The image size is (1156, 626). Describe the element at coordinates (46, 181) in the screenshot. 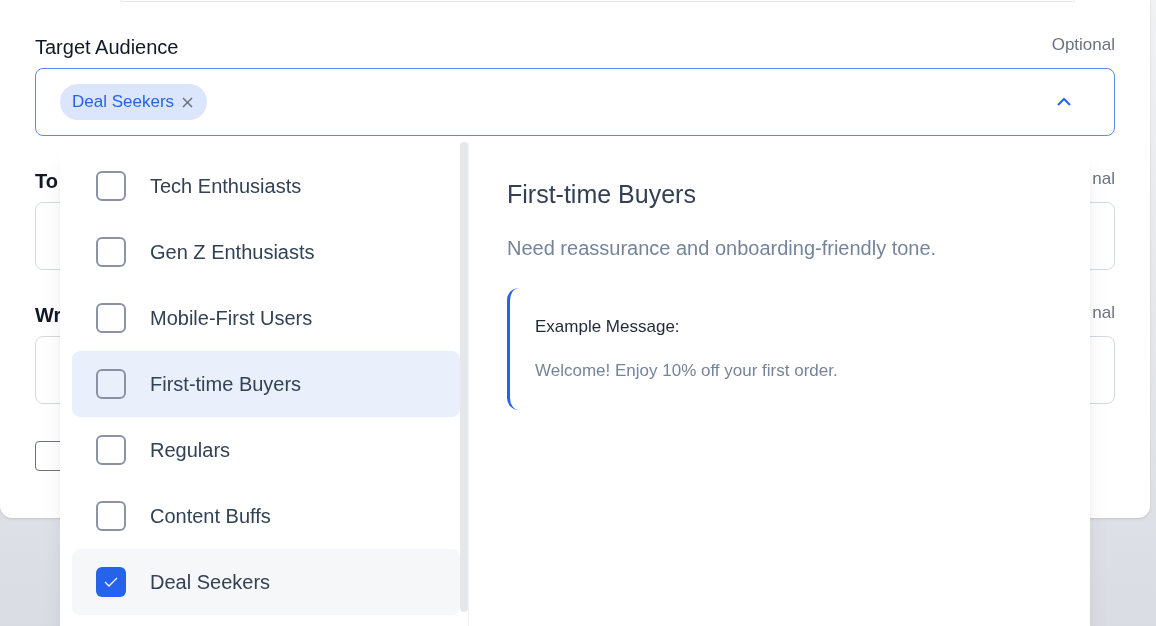

I see `field-label: To` at that location.